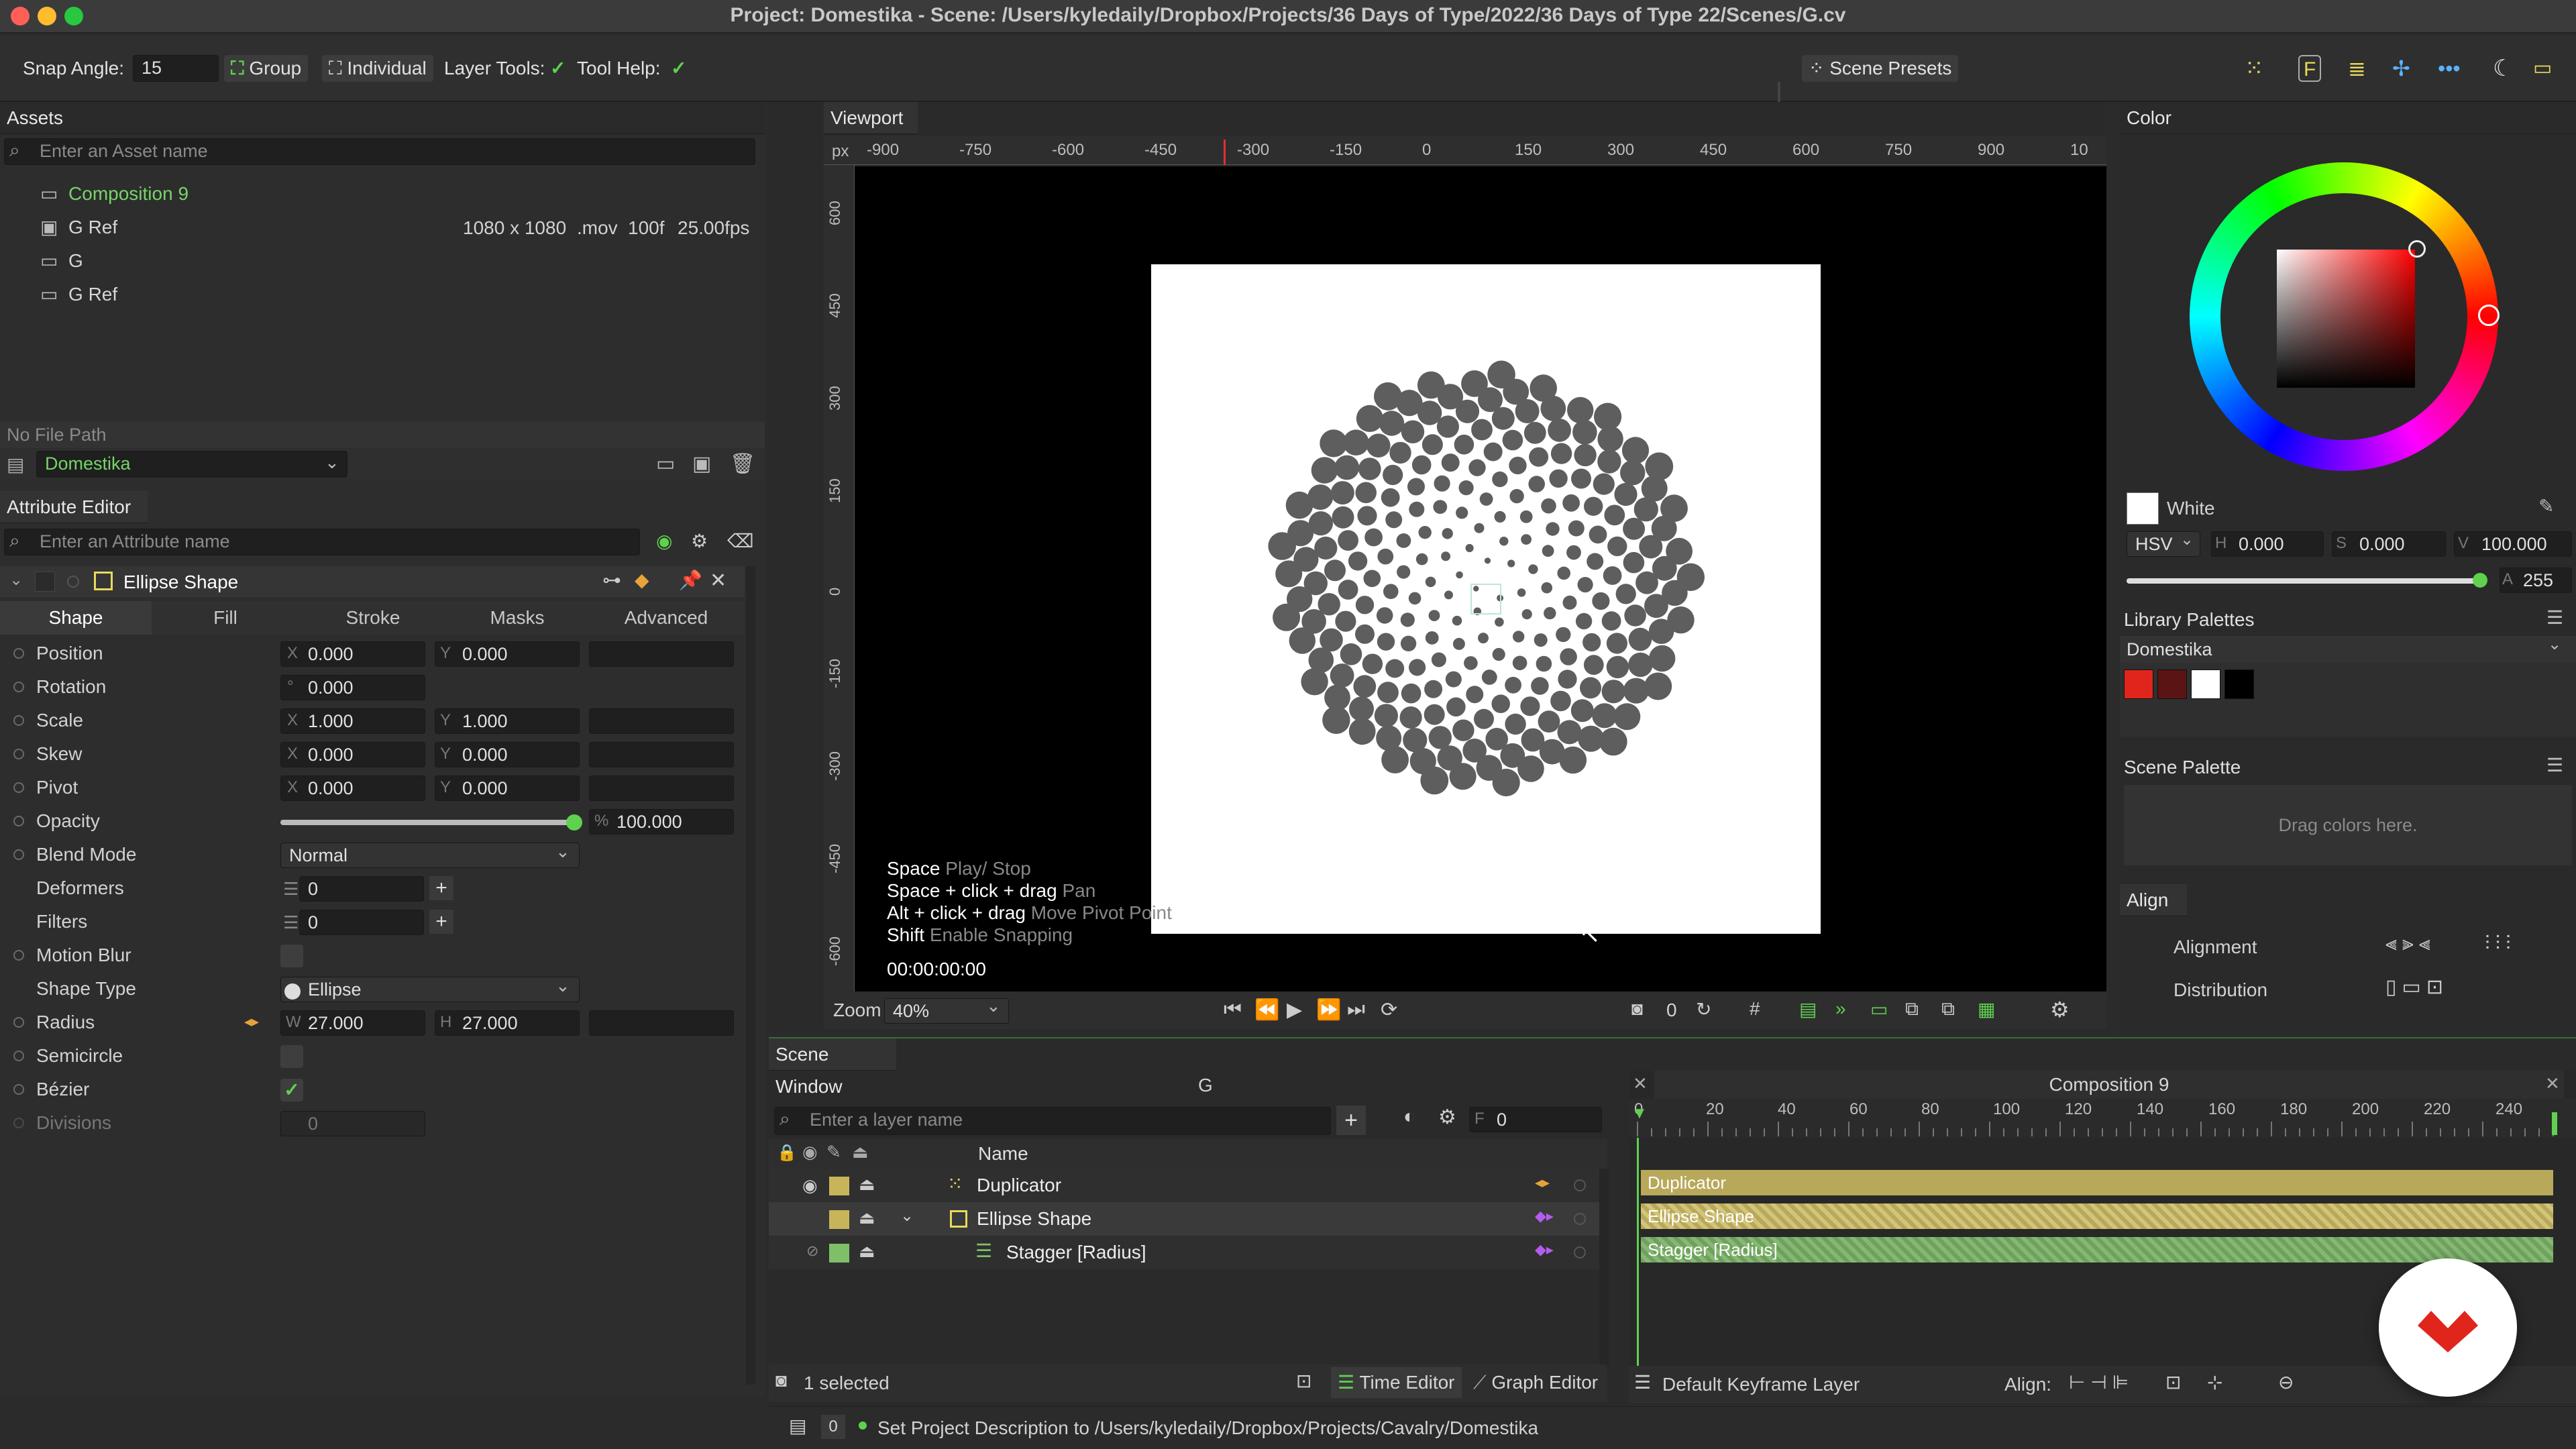  What do you see at coordinates (1535, 1382) in the screenshot?
I see `graph-editor-button: ⟋ Graph Editor` at bounding box center [1535, 1382].